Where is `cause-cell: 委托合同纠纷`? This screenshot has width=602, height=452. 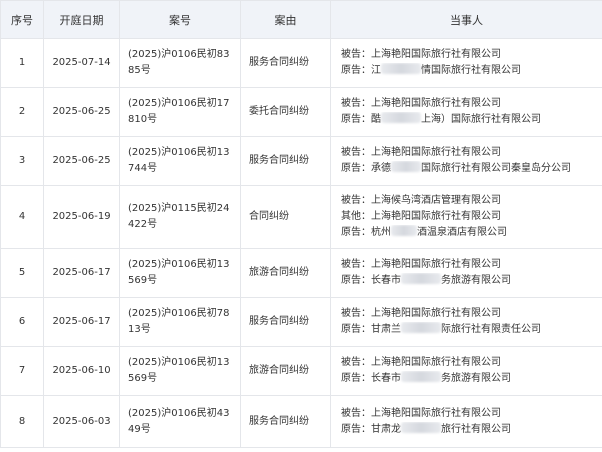 cause-cell: 委托合同纠纷 is located at coordinates (285, 112).